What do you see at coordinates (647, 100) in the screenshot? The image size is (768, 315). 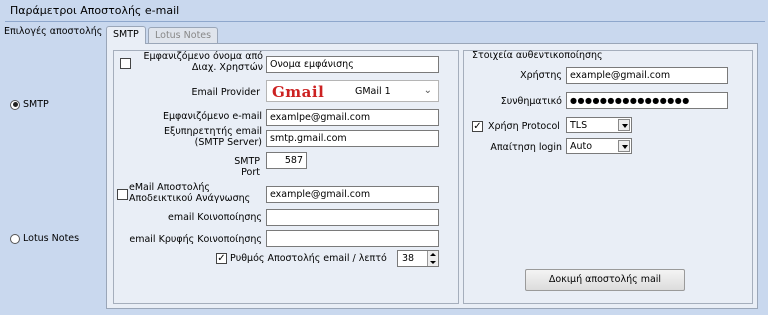 I see `password-input: ●●●●●●●●●●●●●●●●` at bounding box center [647, 100].